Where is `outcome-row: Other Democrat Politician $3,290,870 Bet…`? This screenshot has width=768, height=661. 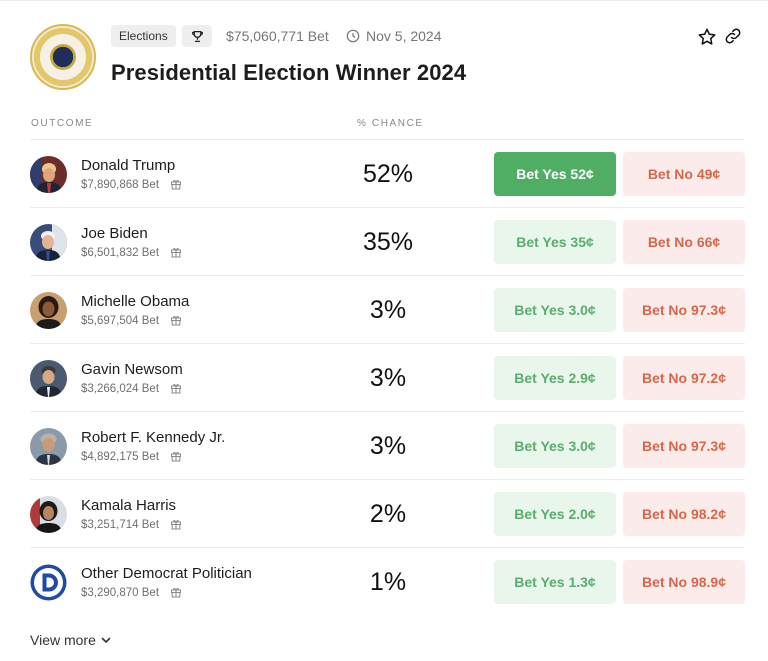 outcome-row: Other Democrat Politician $3,290,870 Bet… is located at coordinates (387, 581).